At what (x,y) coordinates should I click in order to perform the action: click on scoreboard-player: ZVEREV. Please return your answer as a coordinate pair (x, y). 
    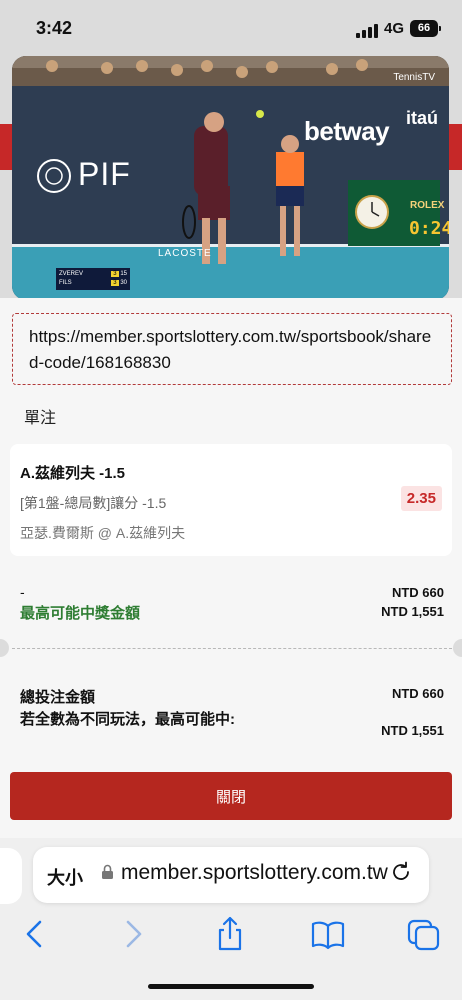
    Looking at the image, I should click on (71, 274).